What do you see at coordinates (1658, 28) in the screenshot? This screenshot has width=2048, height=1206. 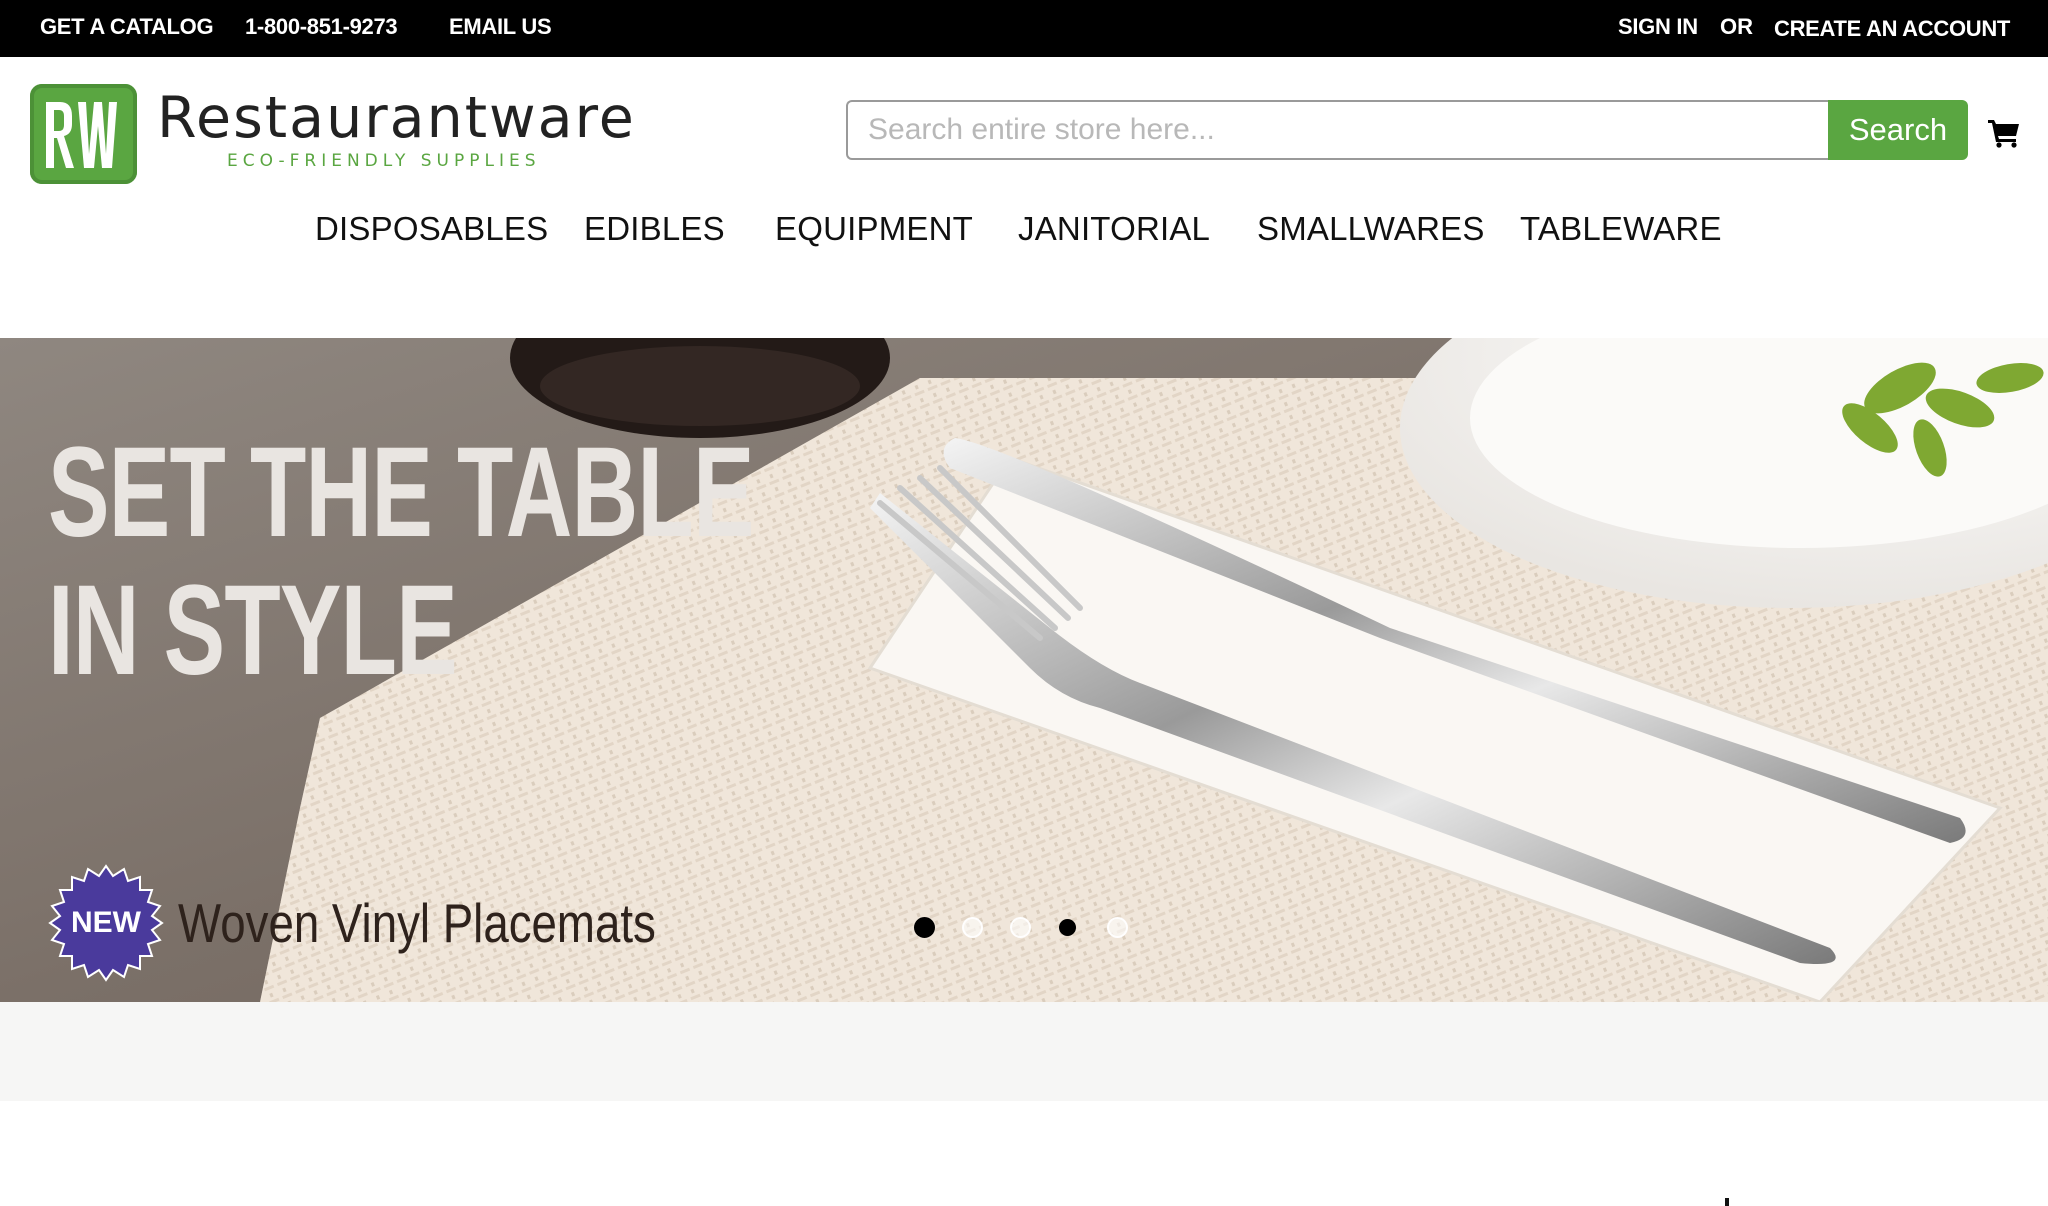 I see `sign-in-link: SIGN IN` at bounding box center [1658, 28].